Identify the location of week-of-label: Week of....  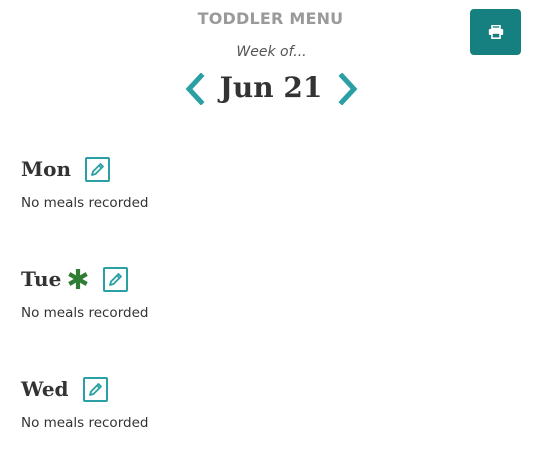
(271, 52).